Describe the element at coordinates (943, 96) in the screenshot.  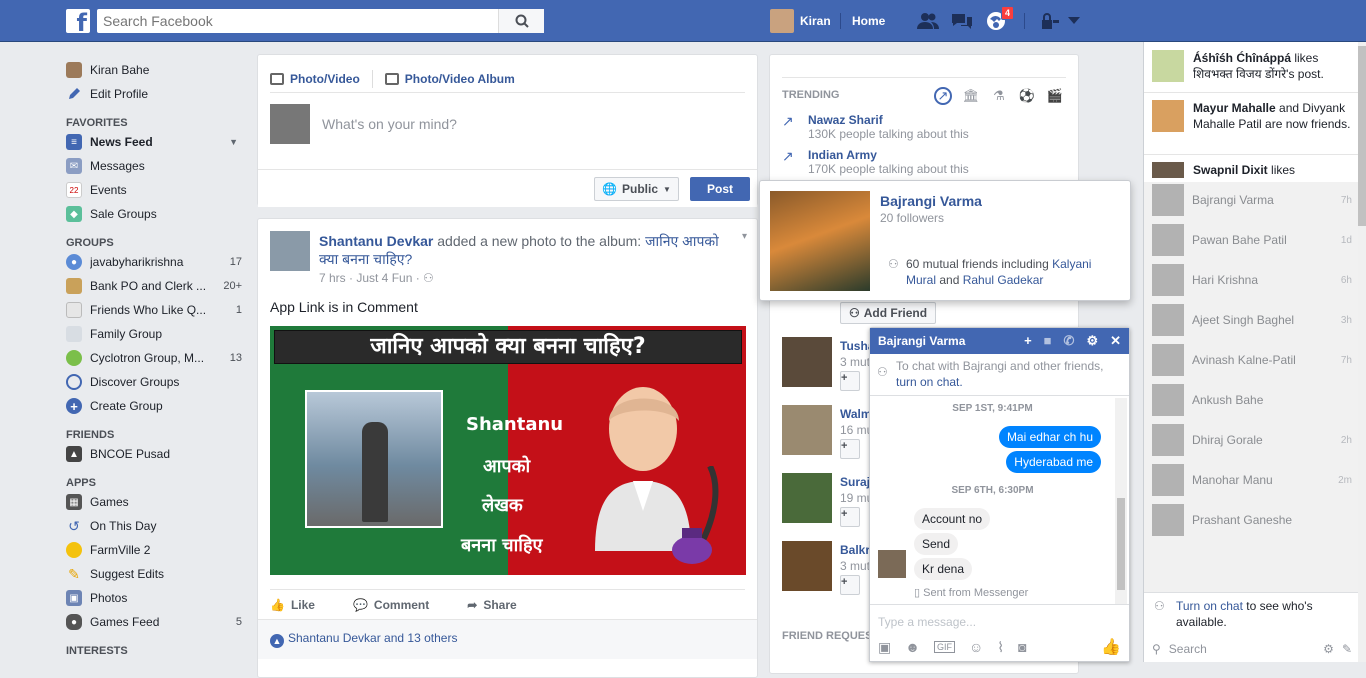
I see `trending-tab-top-icon: ↗` at that location.